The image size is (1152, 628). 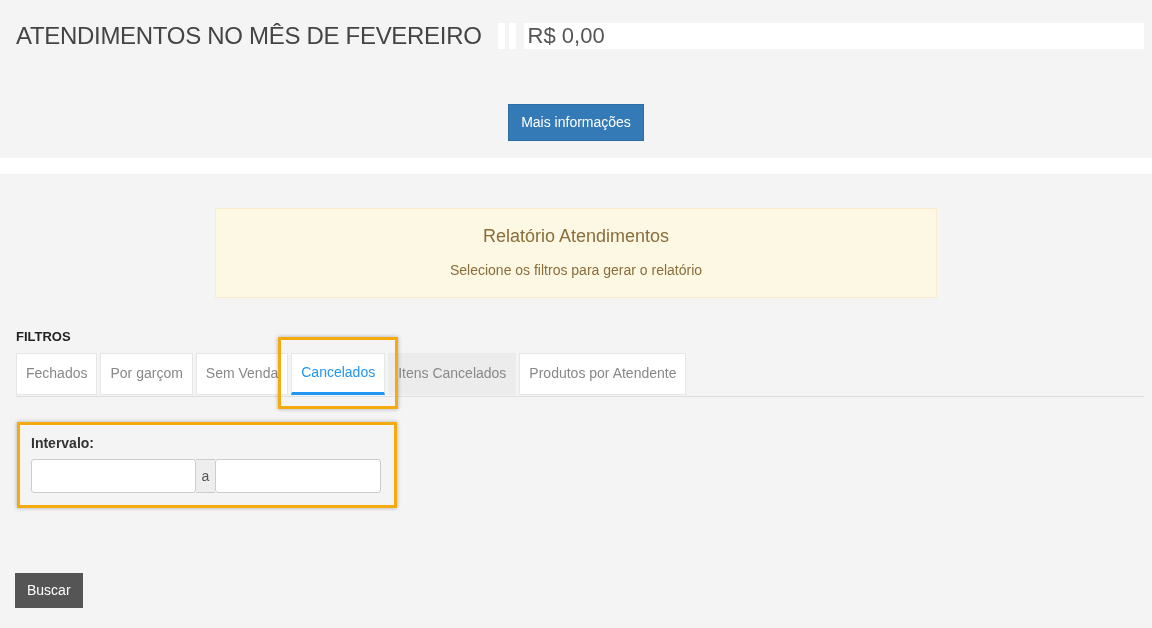 I want to click on filter-tab: Sem Venda, so click(x=242, y=373).